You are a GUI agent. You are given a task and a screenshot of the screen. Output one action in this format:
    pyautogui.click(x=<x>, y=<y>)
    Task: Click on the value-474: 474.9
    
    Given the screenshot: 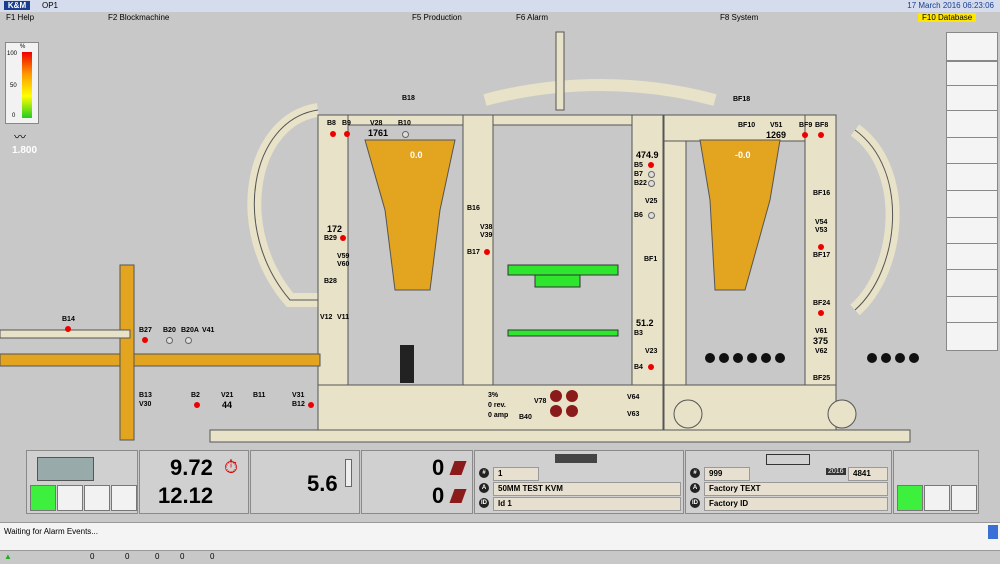 What is the action you would take?
    pyautogui.click(x=647, y=155)
    